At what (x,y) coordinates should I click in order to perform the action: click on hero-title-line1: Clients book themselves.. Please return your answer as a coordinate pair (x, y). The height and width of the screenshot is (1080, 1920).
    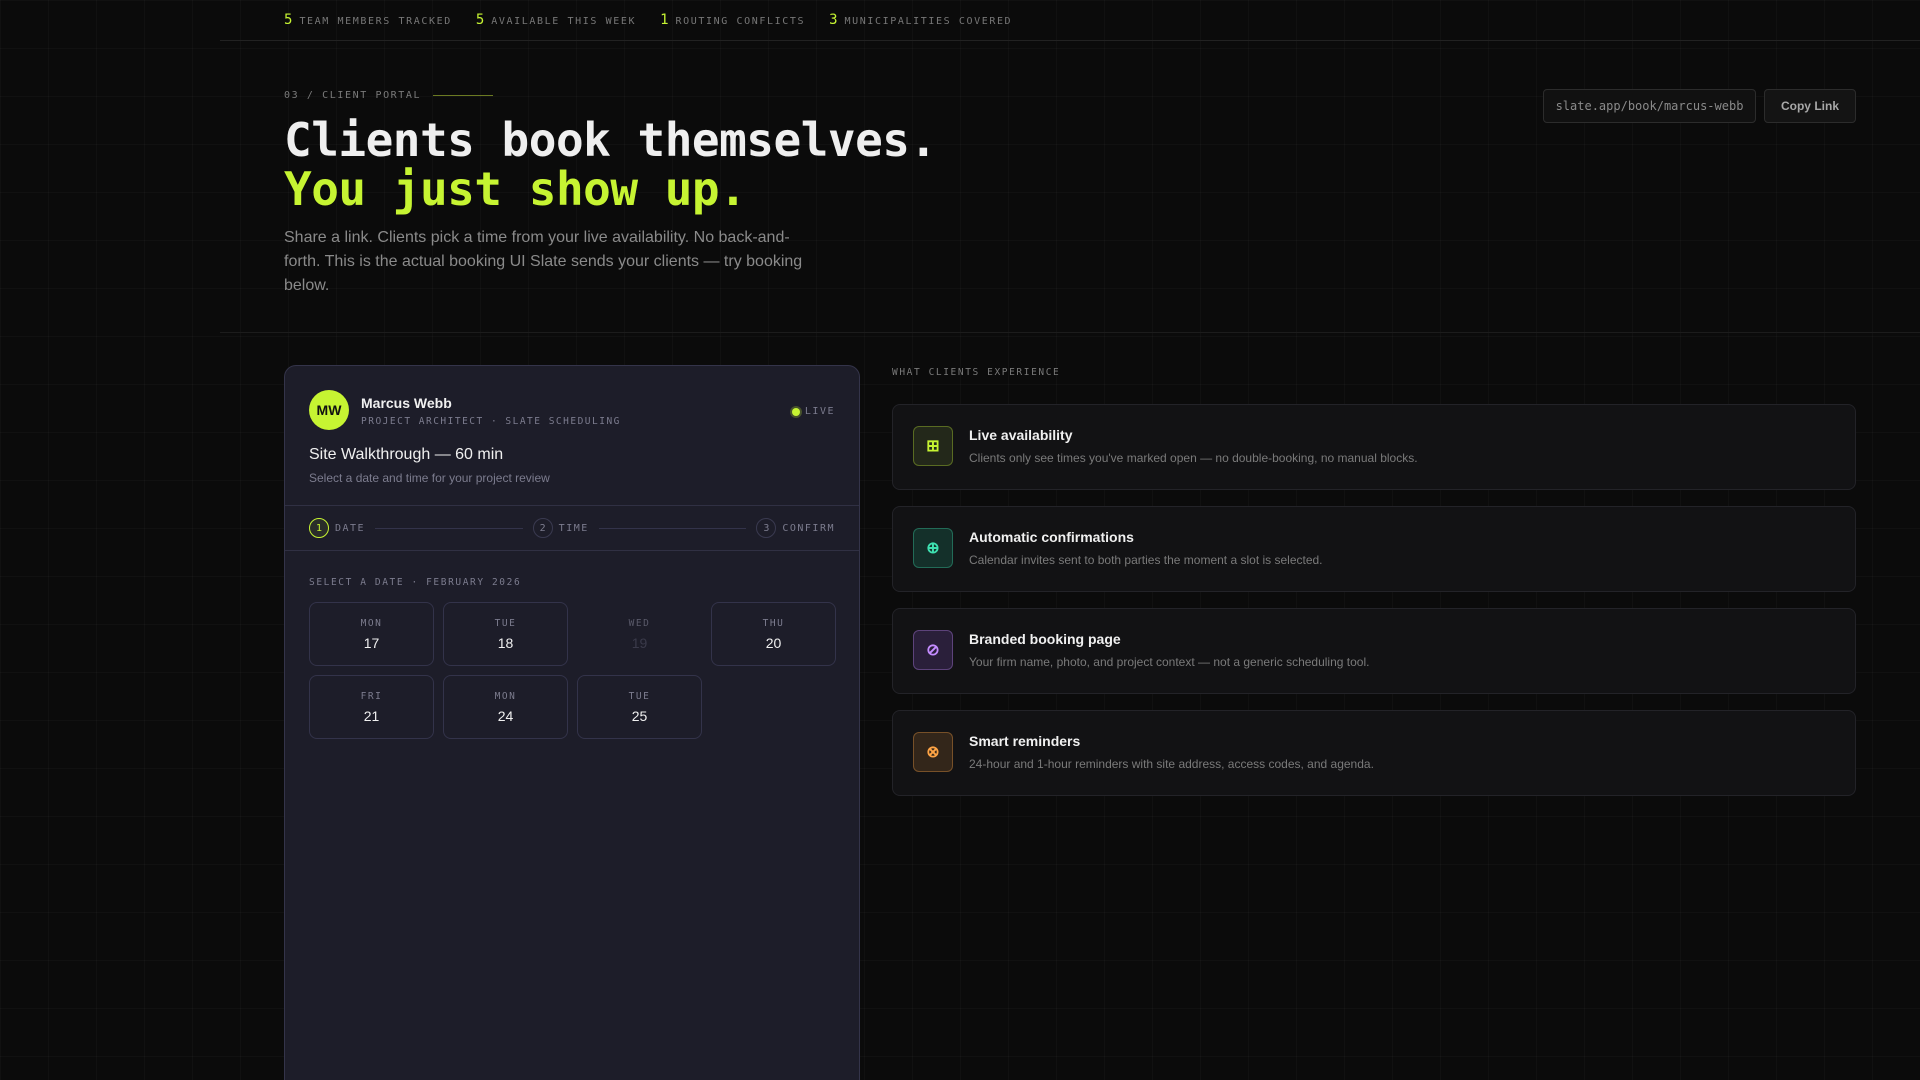
    Looking at the image, I should click on (610, 140).